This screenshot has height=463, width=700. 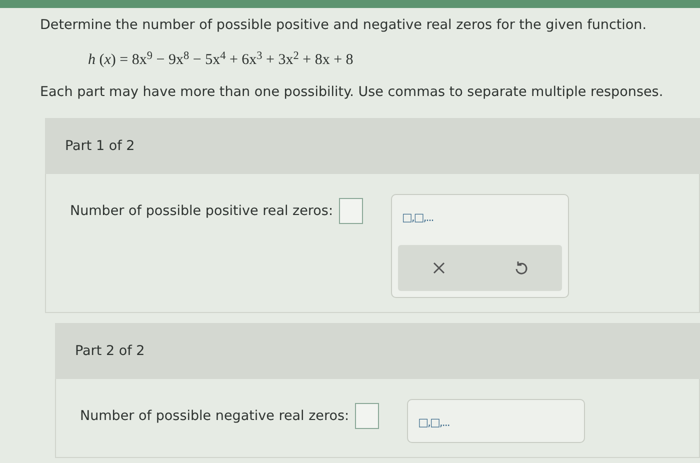 I want to click on part-title: Part 2 of 2, so click(x=110, y=352).